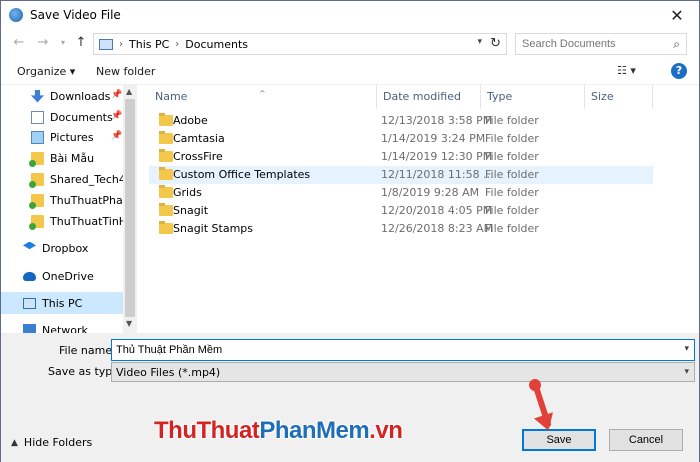 This screenshot has height=462, width=700. What do you see at coordinates (86, 179) in the screenshot?
I see `sidebar-item-label: Shared_Tech4Life` at bounding box center [86, 179].